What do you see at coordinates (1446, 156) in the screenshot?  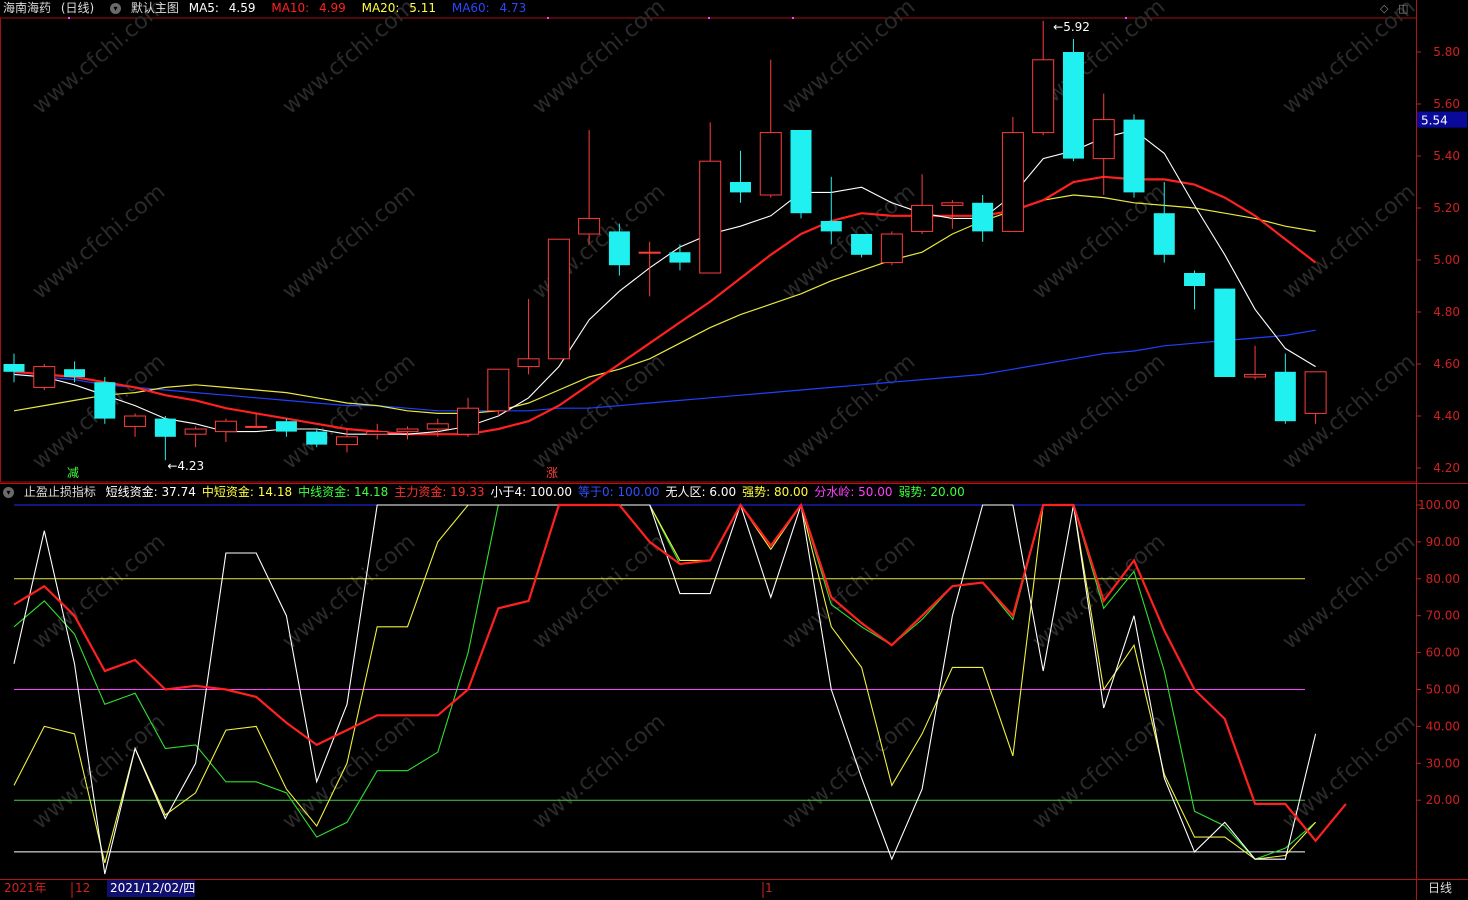 I see `price-tick-label: 5.40` at bounding box center [1446, 156].